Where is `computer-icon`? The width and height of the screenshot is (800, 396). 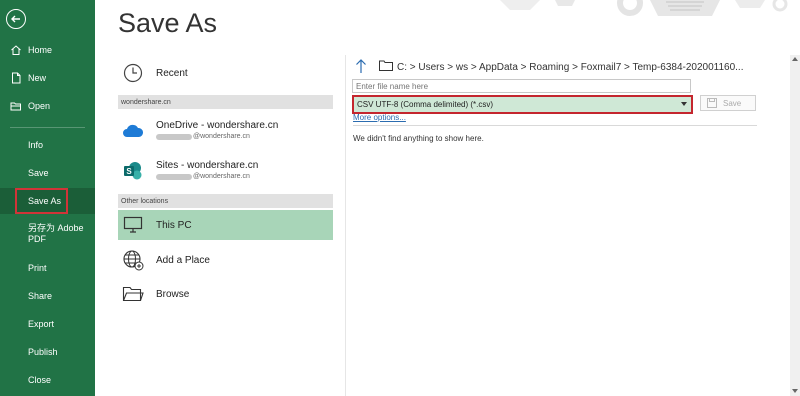 computer-icon is located at coordinates (133, 225).